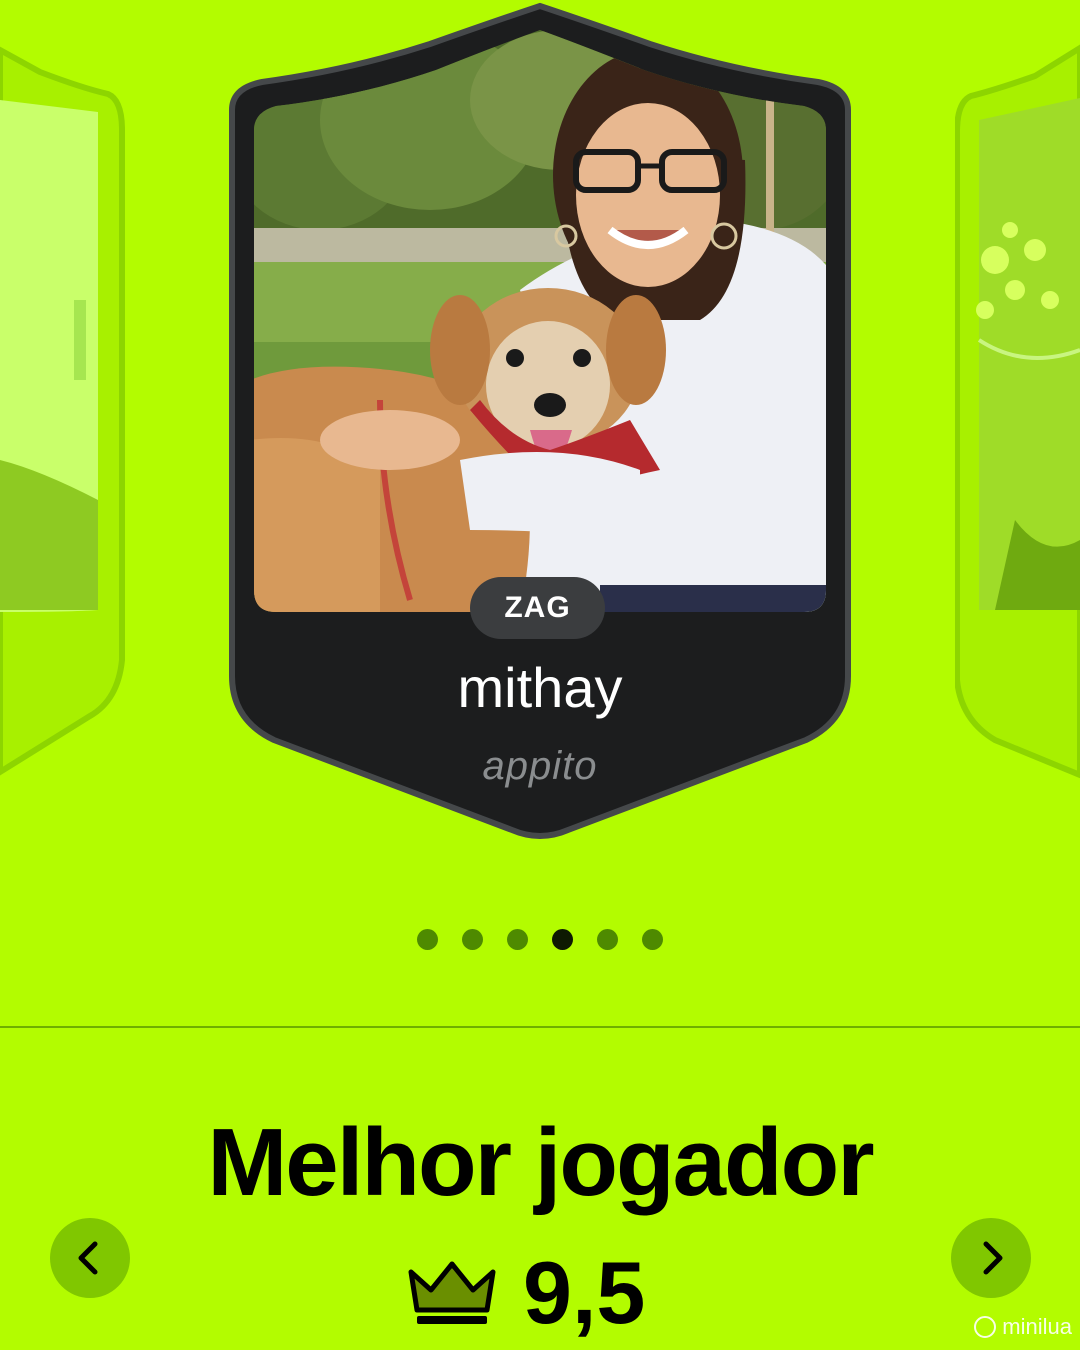 The image size is (1080, 1350). I want to click on score-row: 9,5, so click(525, 1293).